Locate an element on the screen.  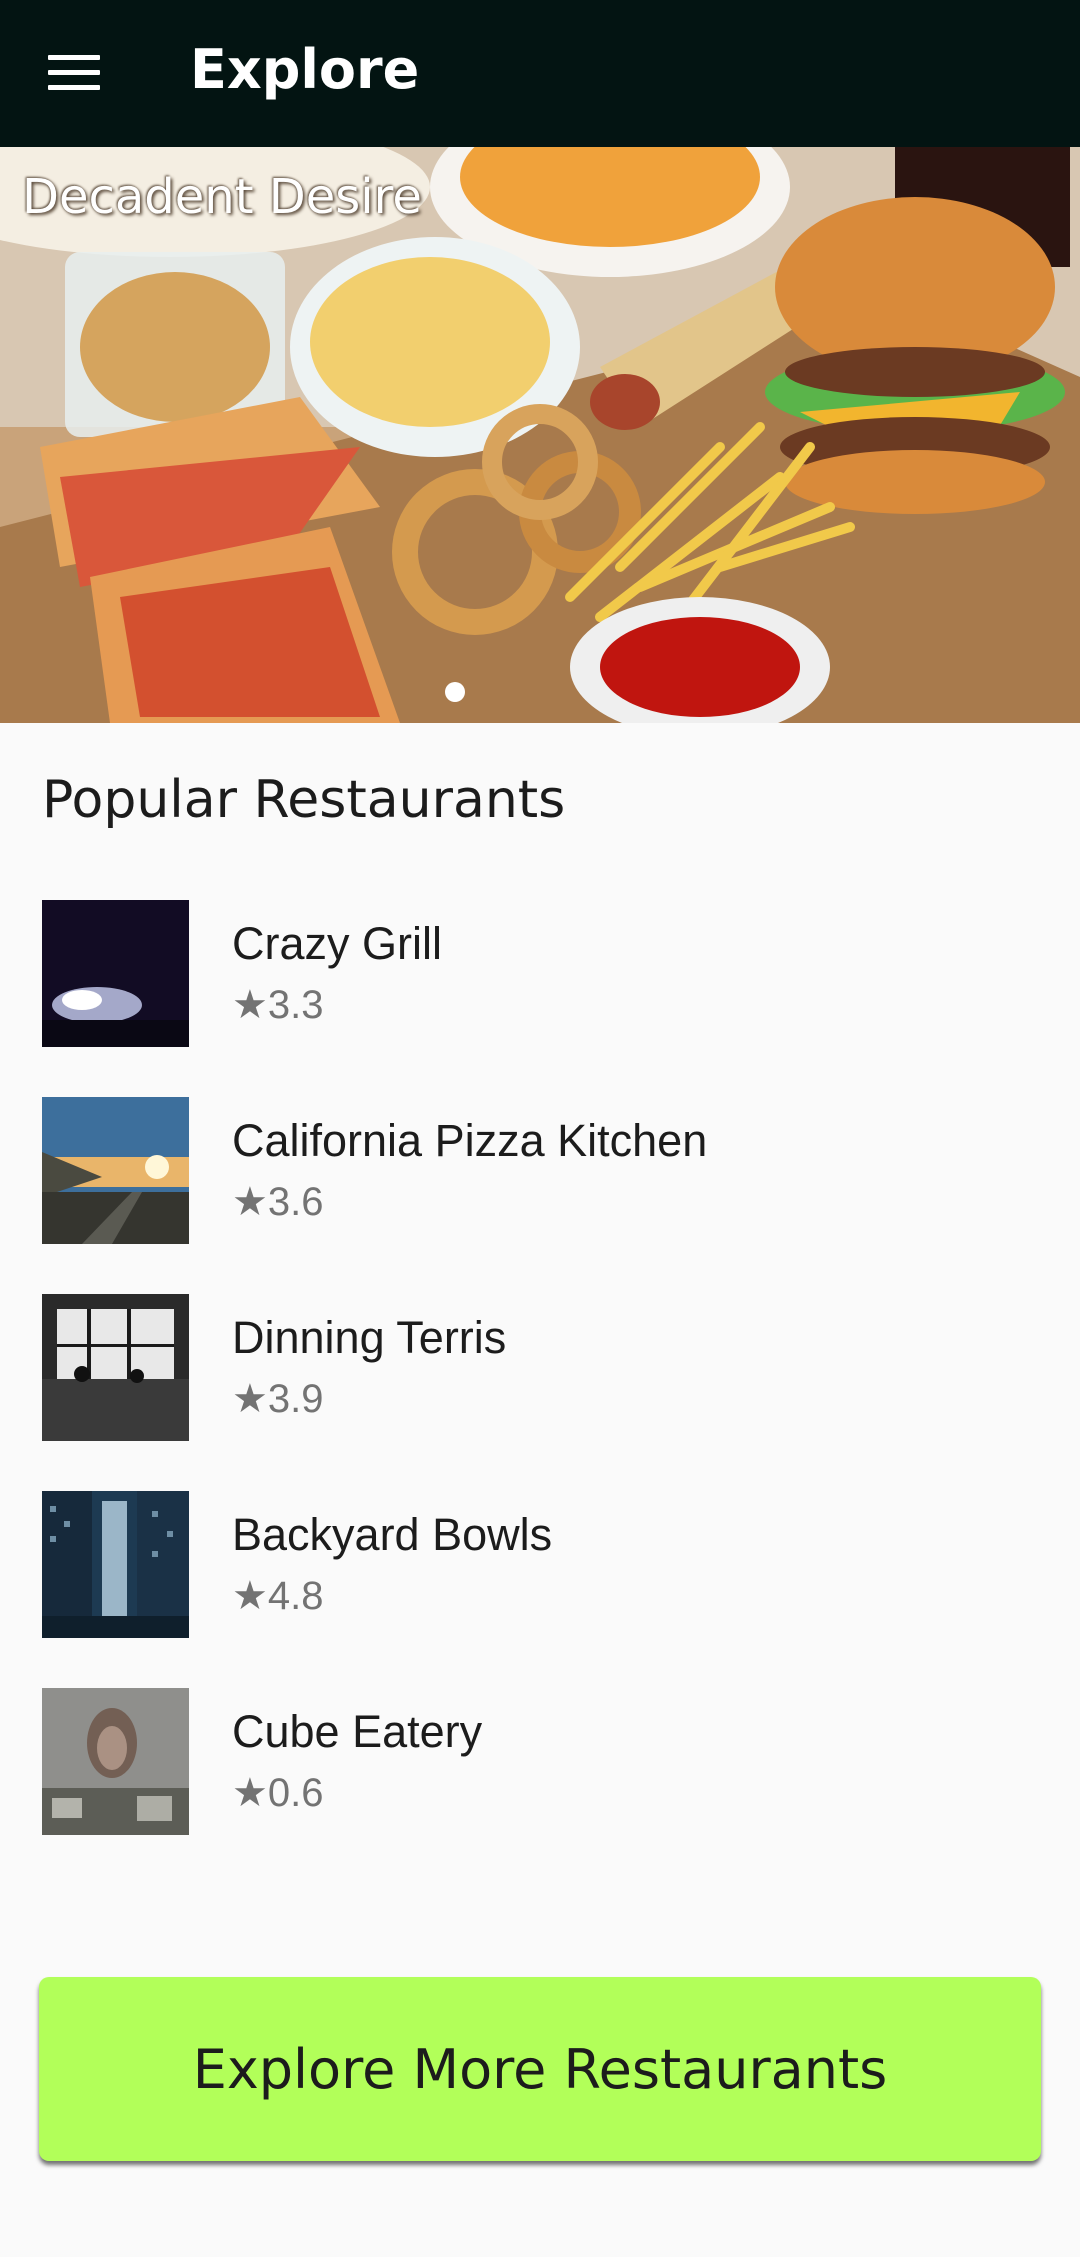
restaurant-rating: ★3.3 is located at coordinates (278, 1005).